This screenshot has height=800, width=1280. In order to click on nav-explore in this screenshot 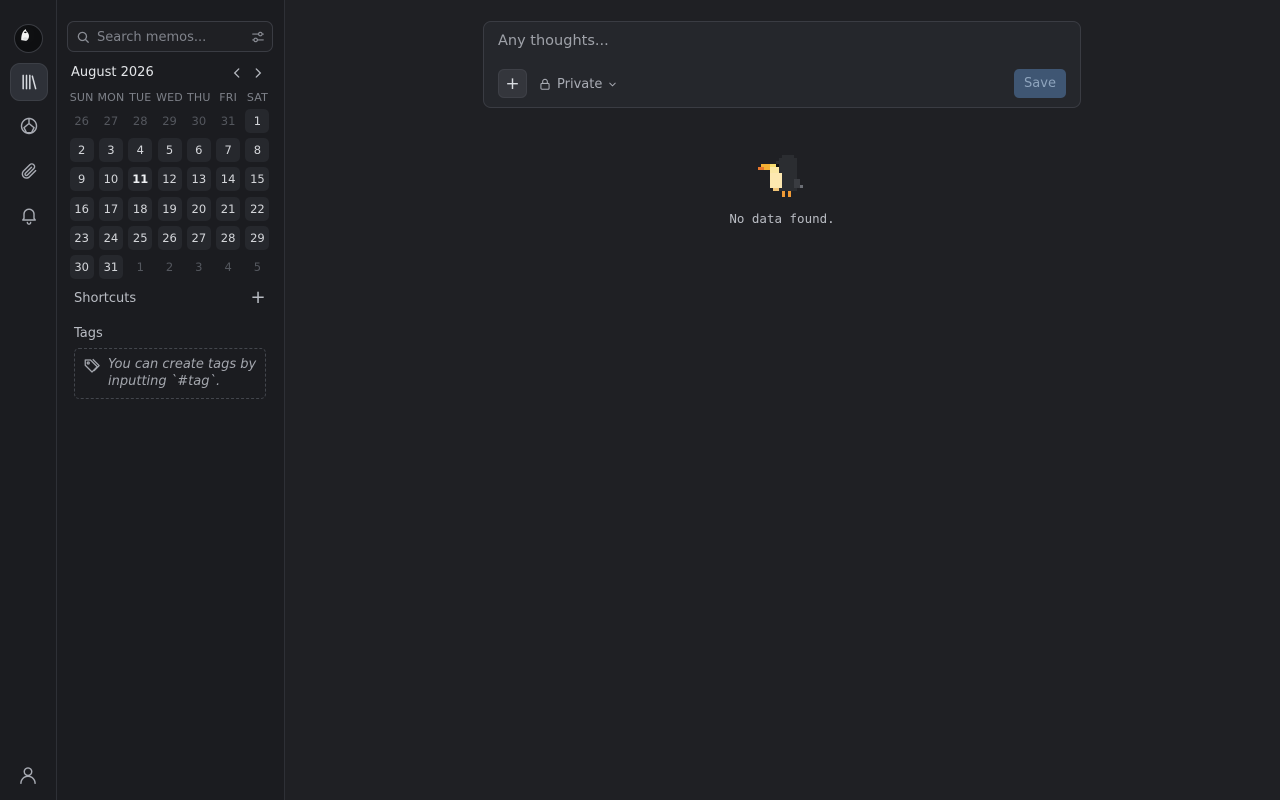, I will do `click(29, 126)`.